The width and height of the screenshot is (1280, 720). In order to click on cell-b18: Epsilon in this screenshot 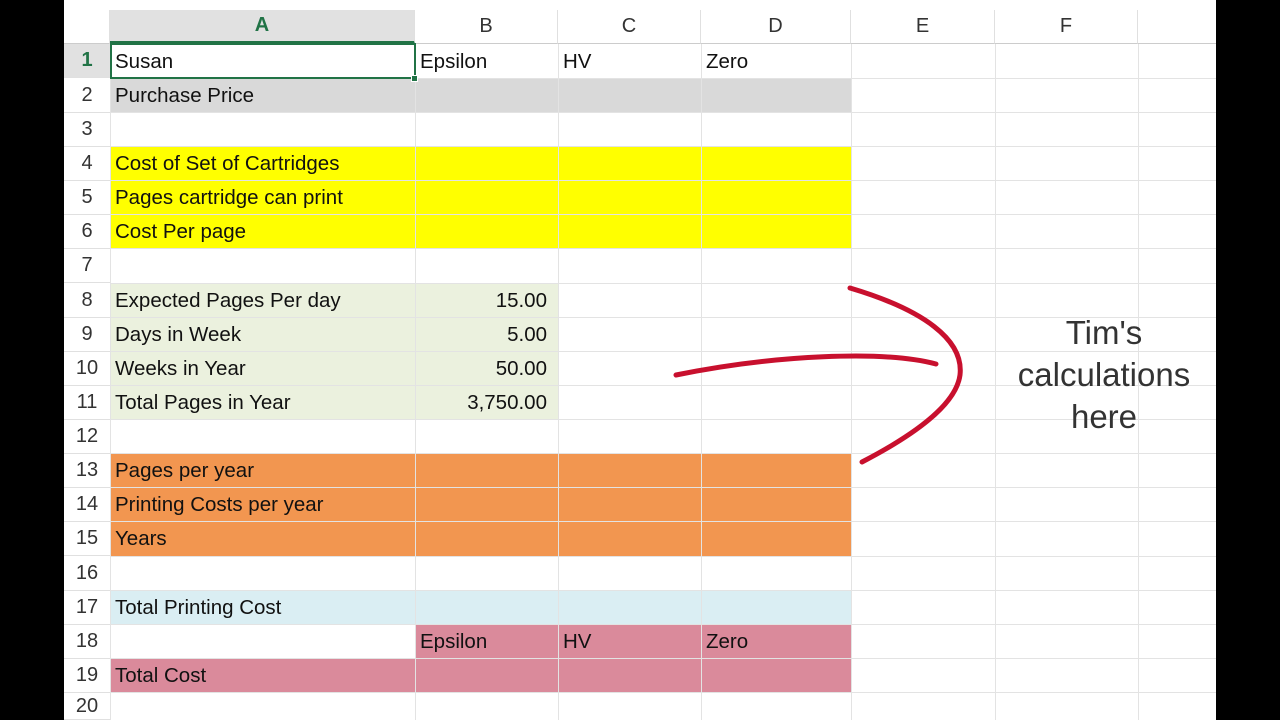, I will do `click(453, 642)`.